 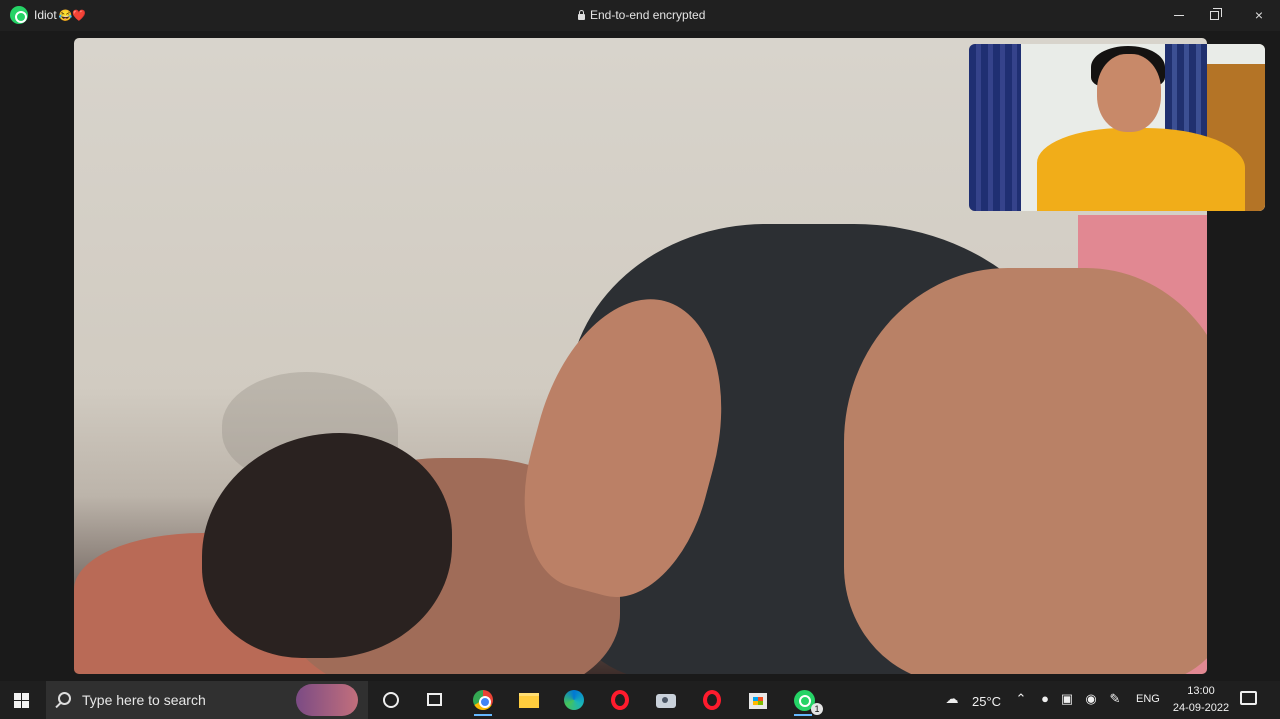 What do you see at coordinates (581, 15) in the screenshot?
I see `lock-icon` at bounding box center [581, 15].